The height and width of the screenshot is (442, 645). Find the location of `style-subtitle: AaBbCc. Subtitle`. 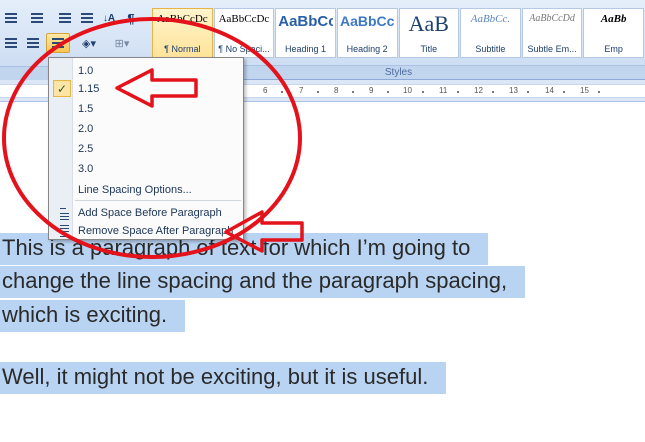

style-subtitle: AaBbCc. Subtitle is located at coordinates (490, 33).